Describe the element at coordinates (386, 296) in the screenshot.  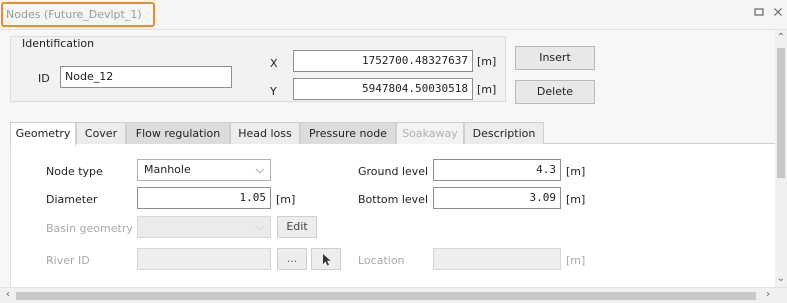
I see `horizontal-scroll-thumb` at that location.